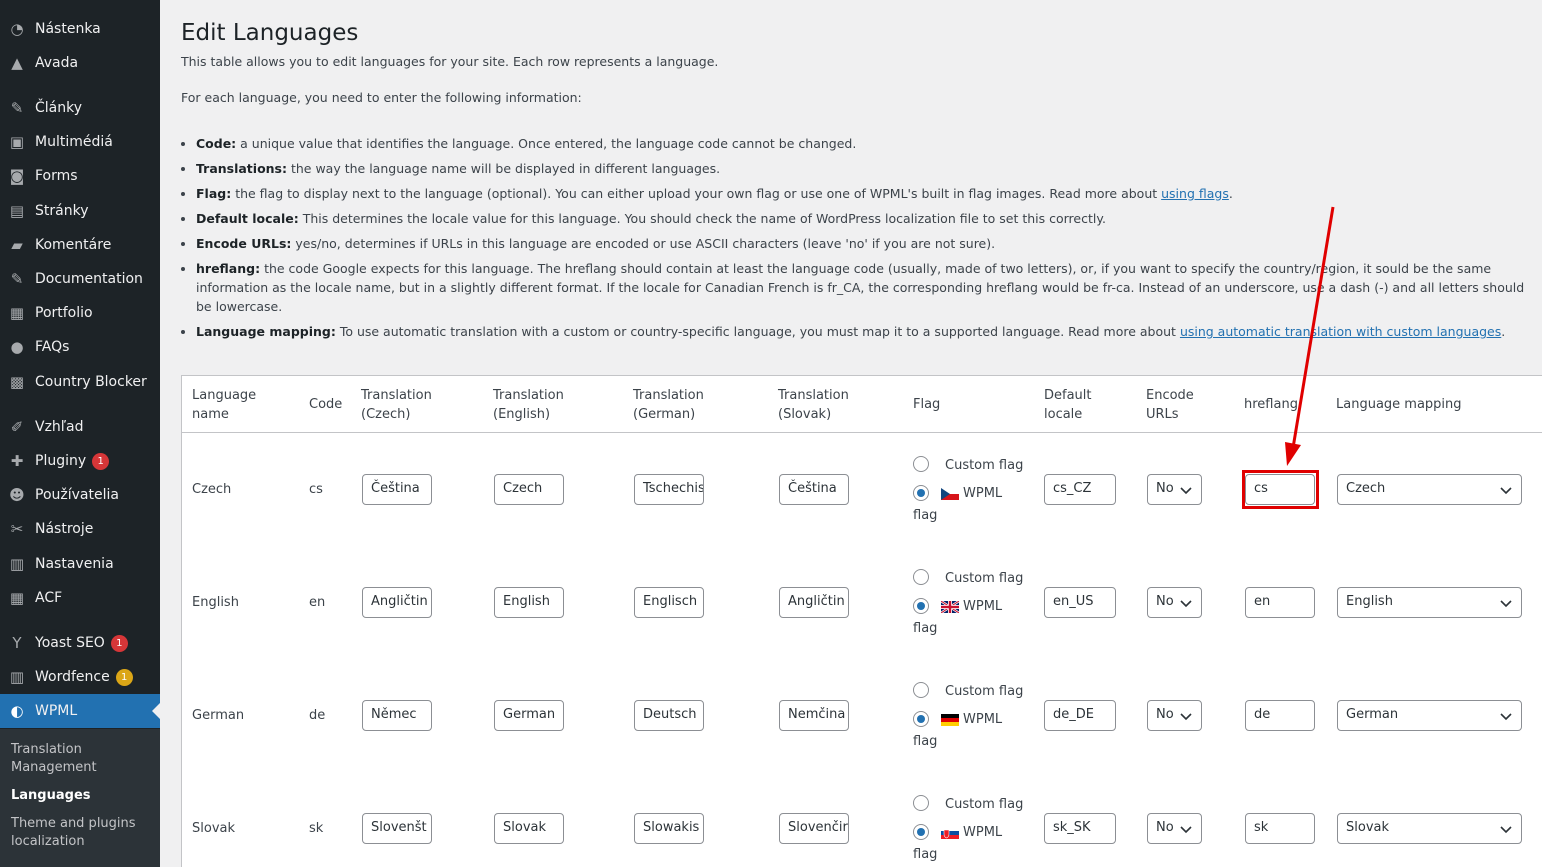 This screenshot has width=1542, height=867. I want to click on hreflang-input: en, so click(1280, 602).